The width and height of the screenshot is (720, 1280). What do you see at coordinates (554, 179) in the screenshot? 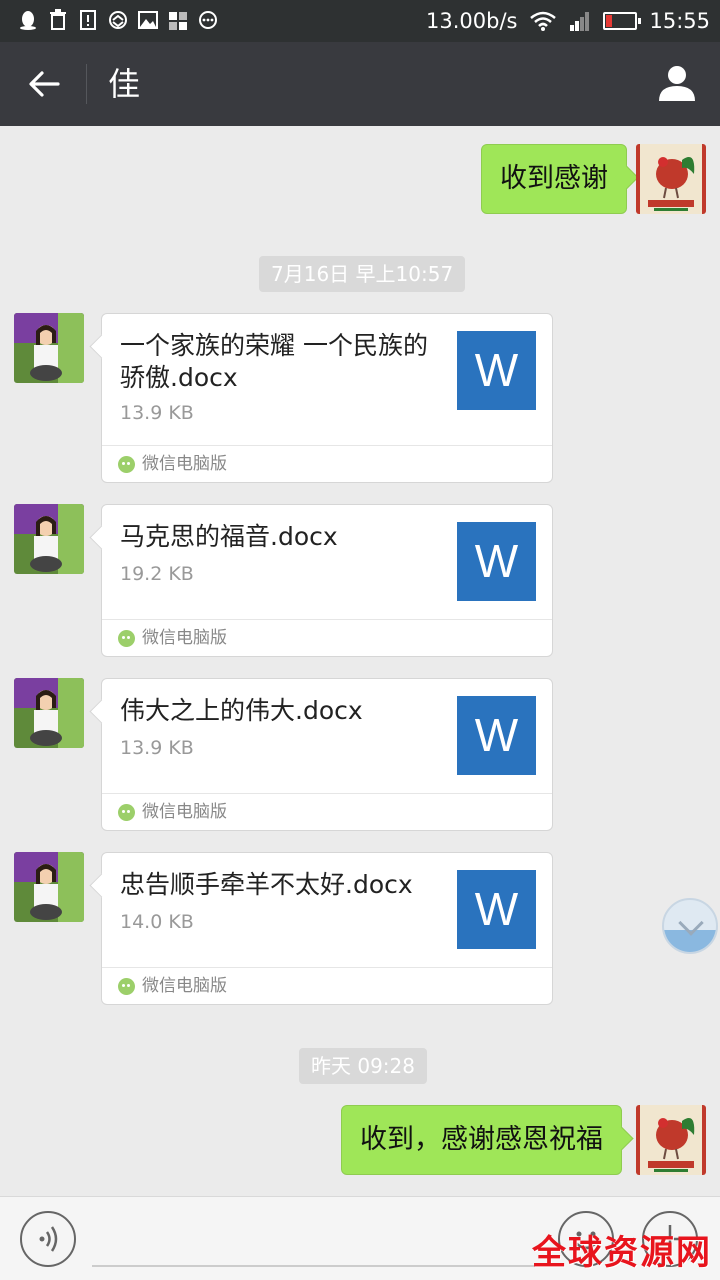
I see `outgoing-message-bubble: 收到感谢` at bounding box center [554, 179].